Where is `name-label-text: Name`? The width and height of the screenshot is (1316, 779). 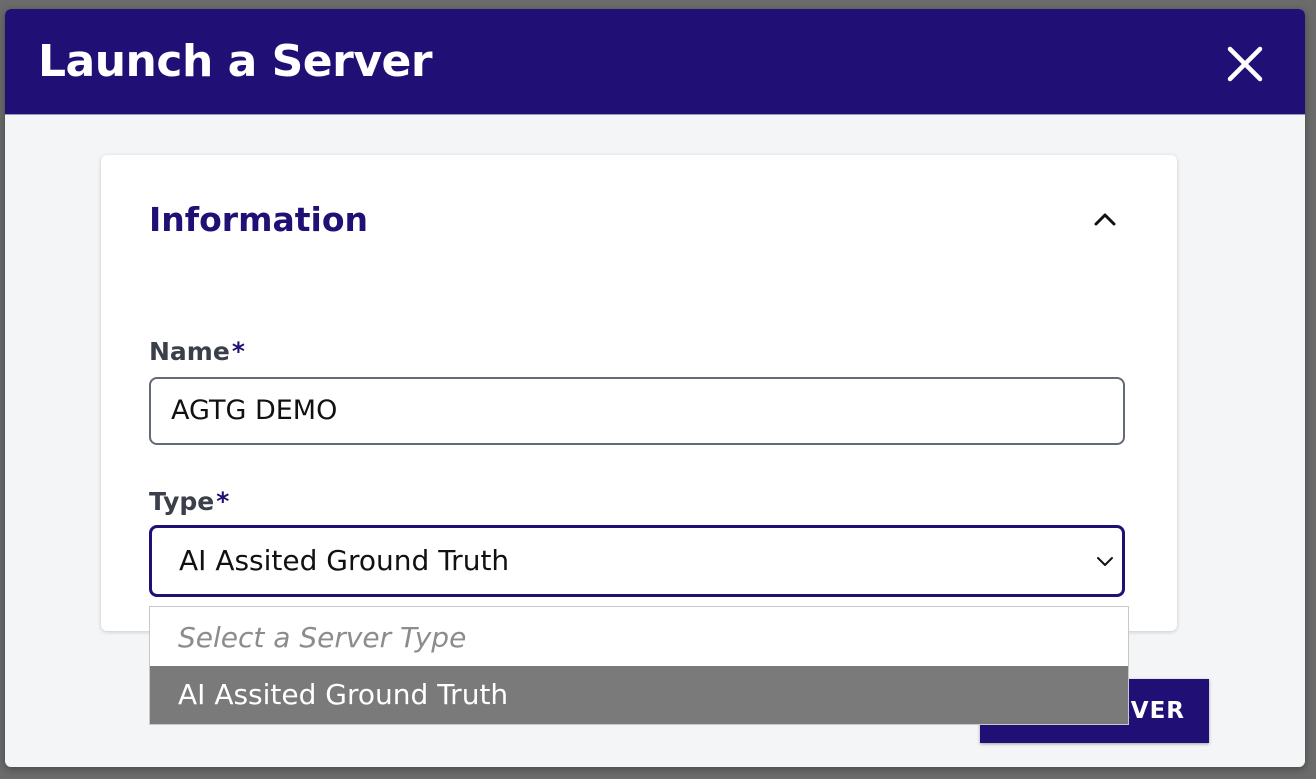 name-label-text: Name is located at coordinates (189, 351).